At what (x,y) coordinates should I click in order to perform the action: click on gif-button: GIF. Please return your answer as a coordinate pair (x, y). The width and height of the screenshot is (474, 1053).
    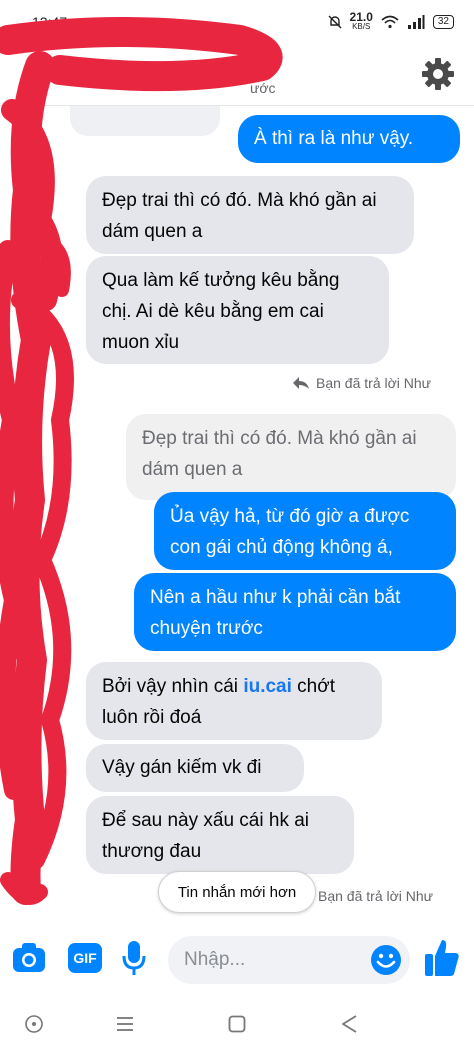
    Looking at the image, I should click on (85, 958).